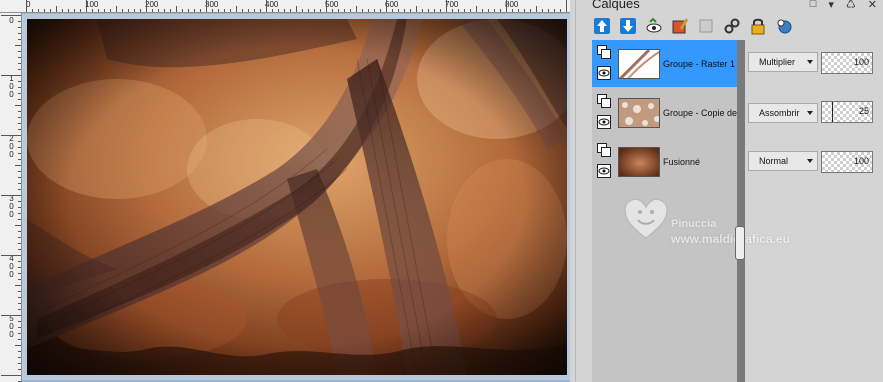  What do you see at coordinates (654, 26) in the screenshot?
I see `visibility-toggle-icon` at bounding box center [654, 26].